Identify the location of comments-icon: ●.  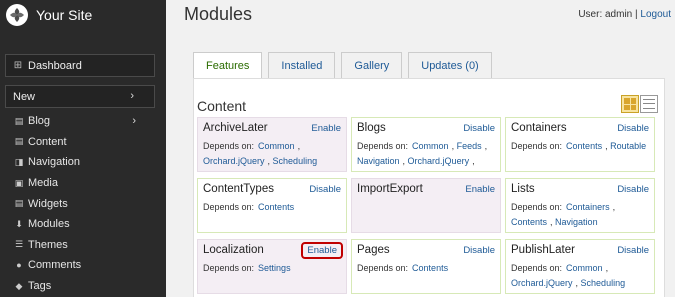
(19, 265).